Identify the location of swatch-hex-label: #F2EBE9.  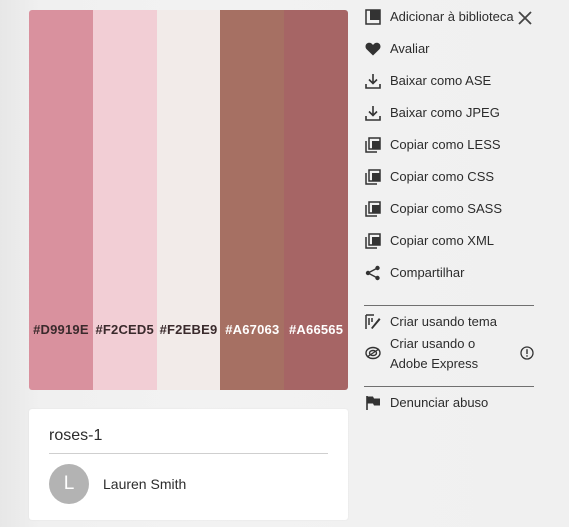
(188, 329).